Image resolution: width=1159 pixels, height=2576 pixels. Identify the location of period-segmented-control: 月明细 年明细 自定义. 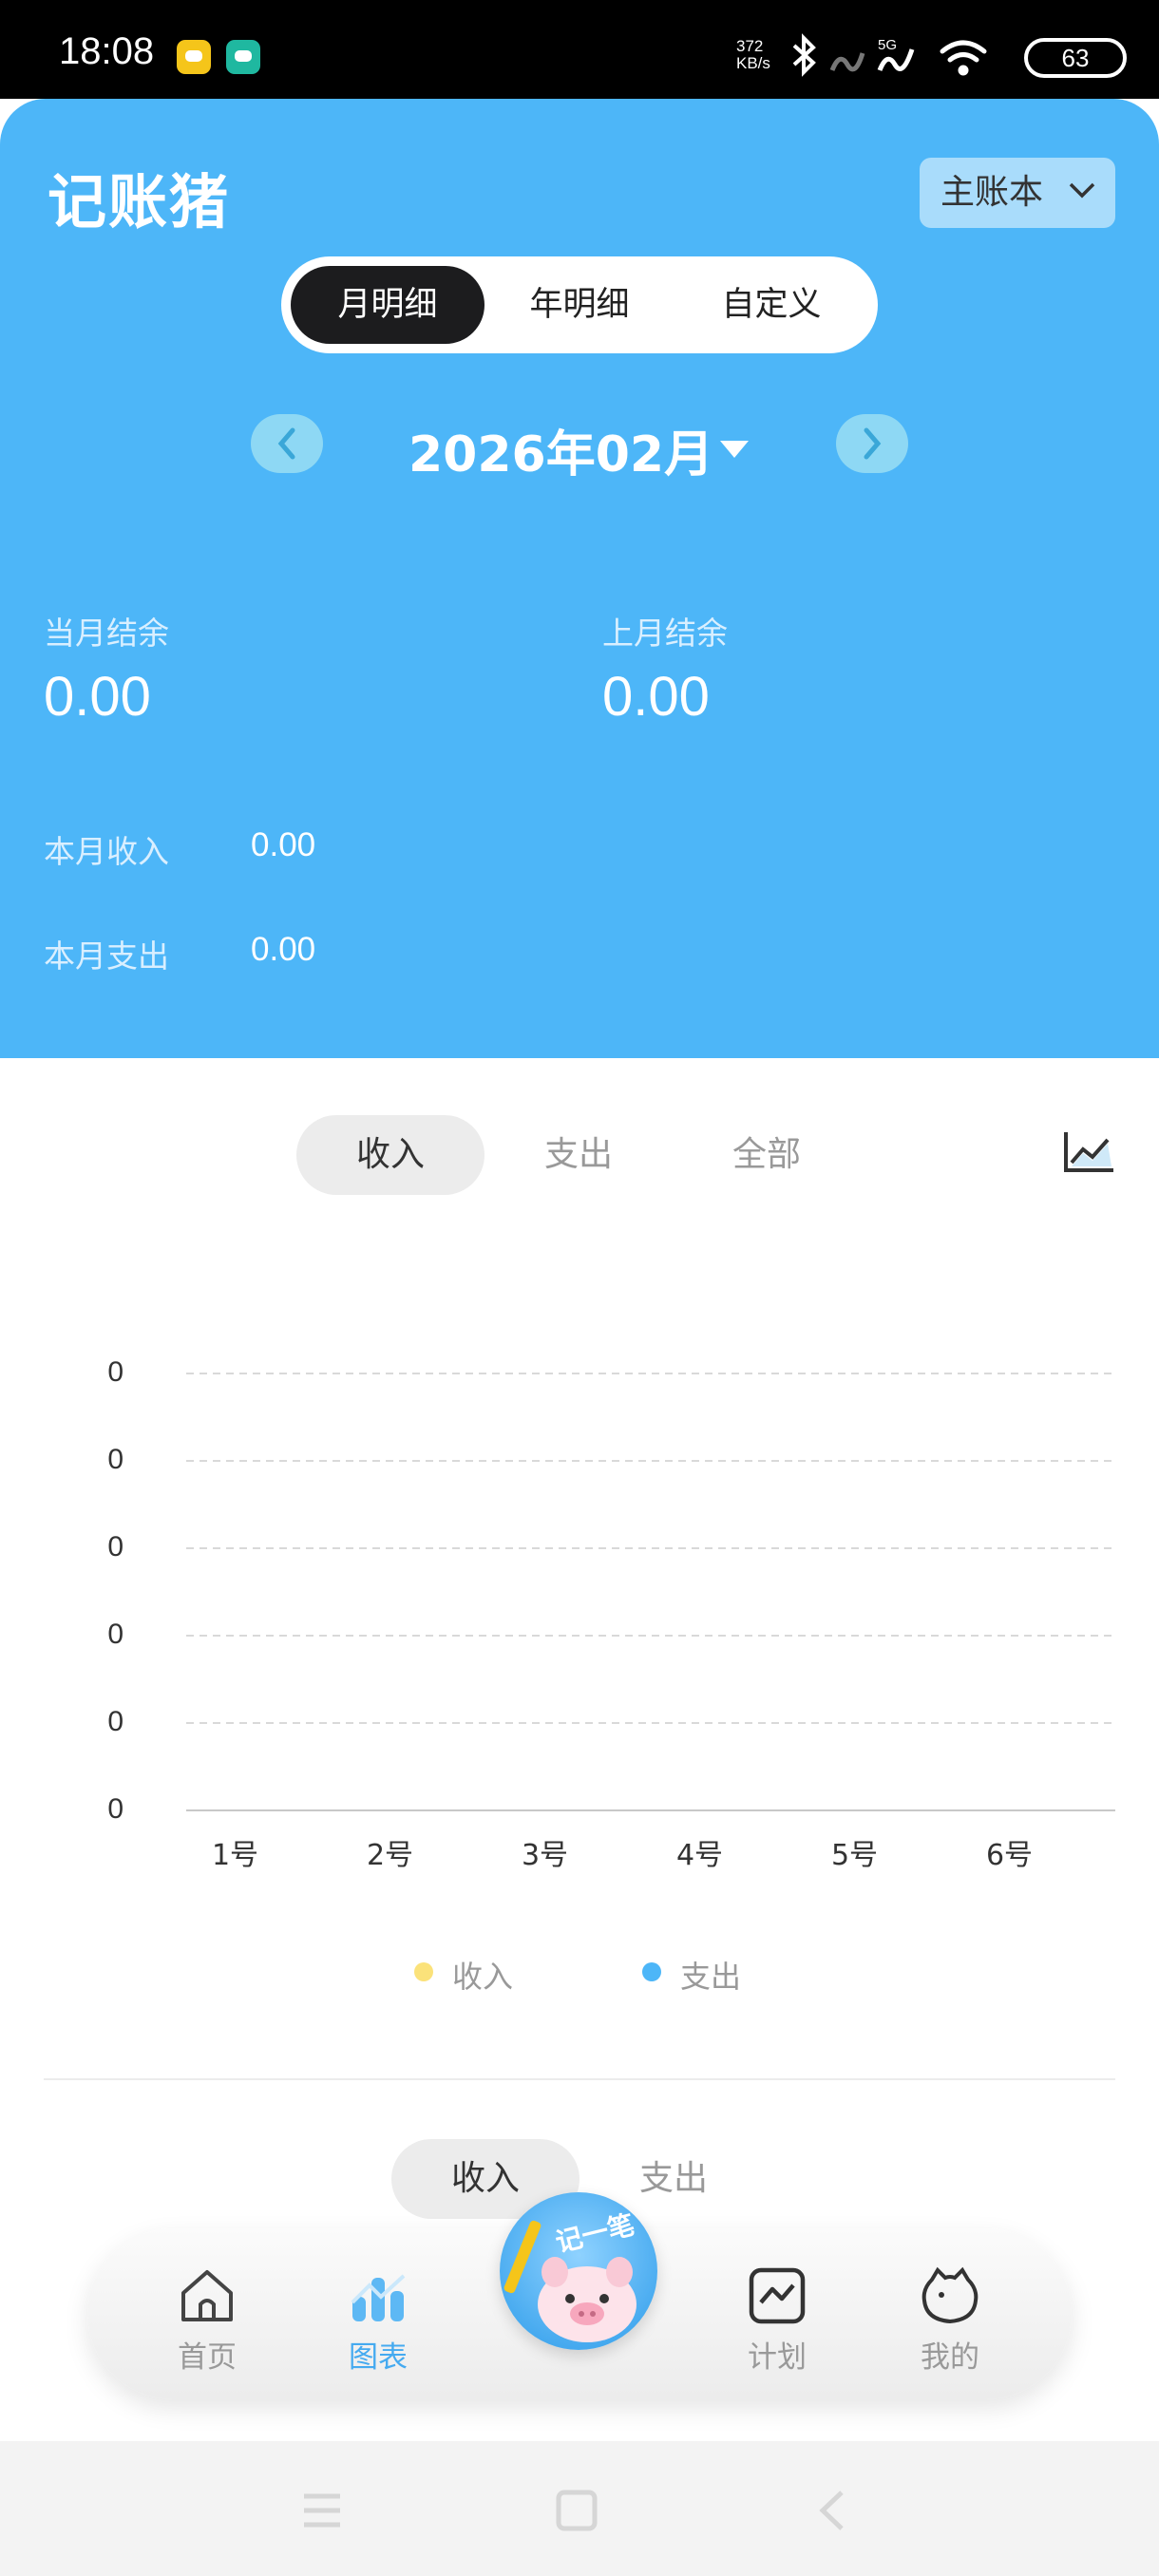
(579, 304).